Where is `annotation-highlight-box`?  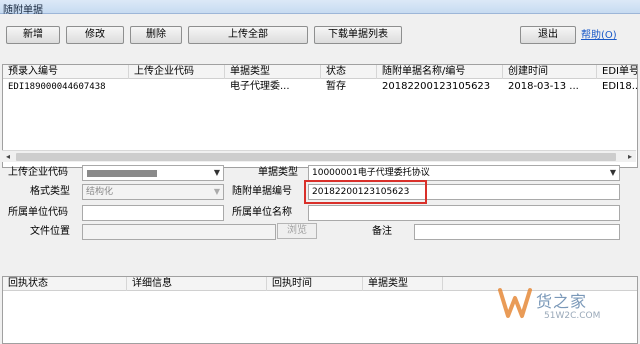 annotation-highlight-box is located at coordinates (365, 192).